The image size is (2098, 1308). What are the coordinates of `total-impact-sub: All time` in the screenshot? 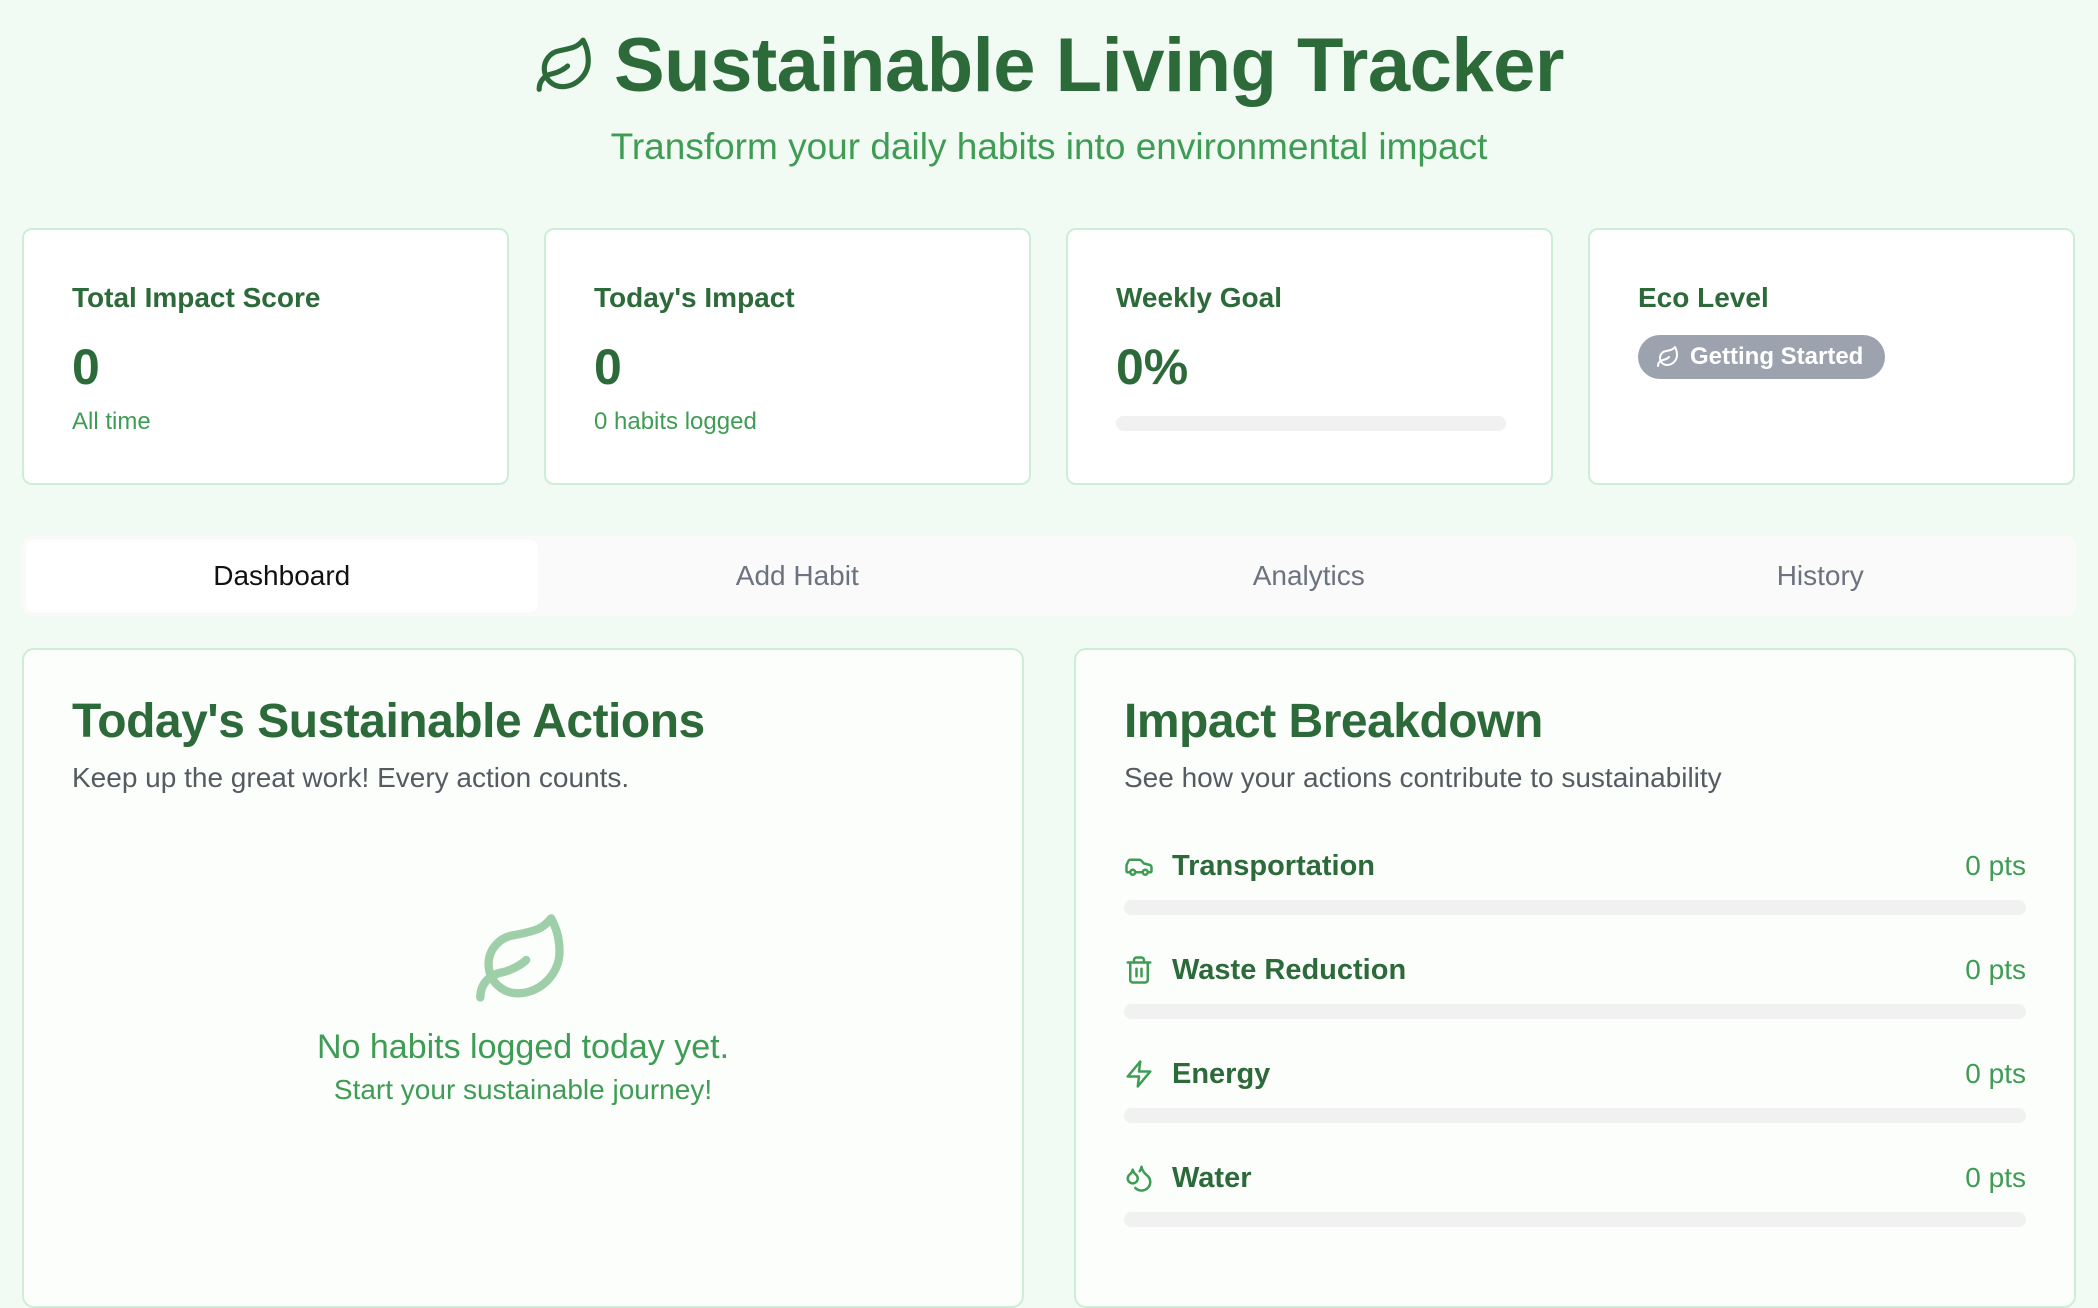 It's located at (111, 421).